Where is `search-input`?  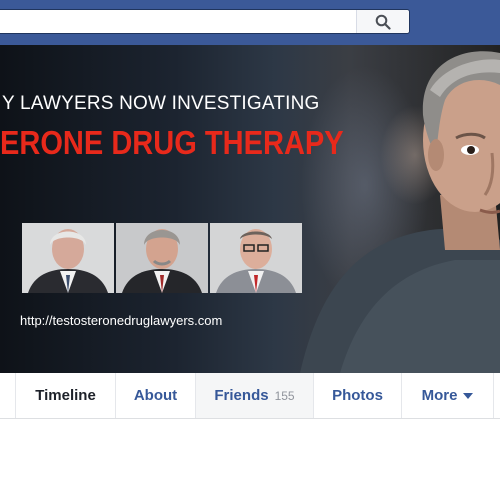
search-input is located at coordinates (185, 22).